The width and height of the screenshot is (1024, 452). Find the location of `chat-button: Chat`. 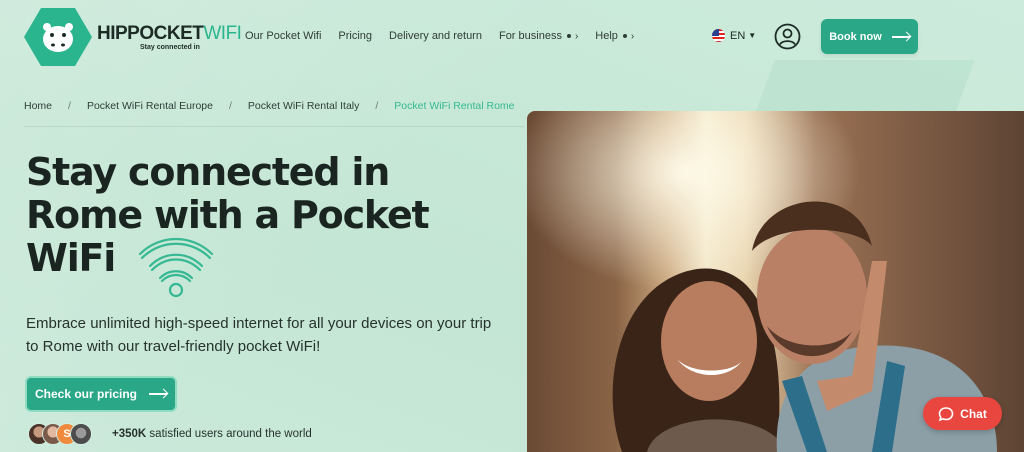

chat-button: Chat is located at coordinates (962, 413).